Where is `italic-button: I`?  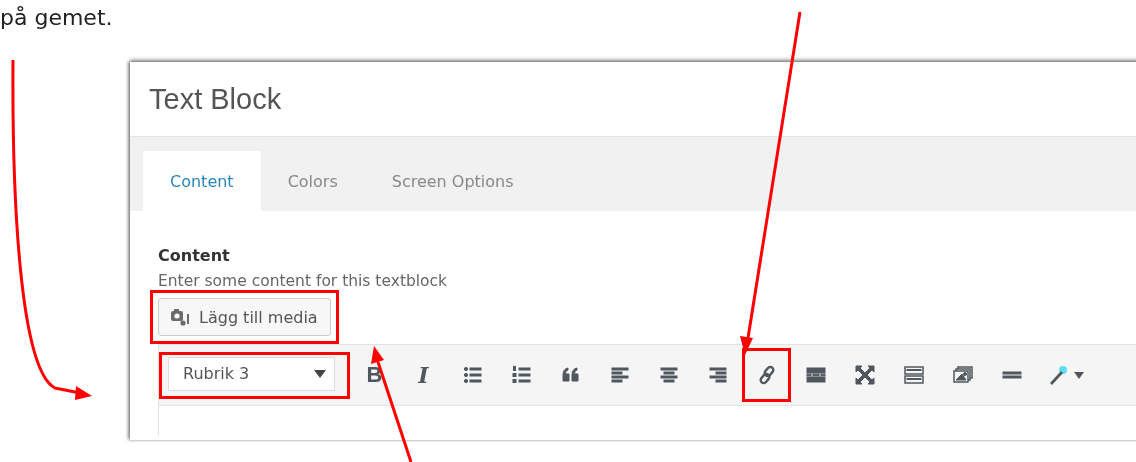
italic-button: I is located at coordinates (423, 375).